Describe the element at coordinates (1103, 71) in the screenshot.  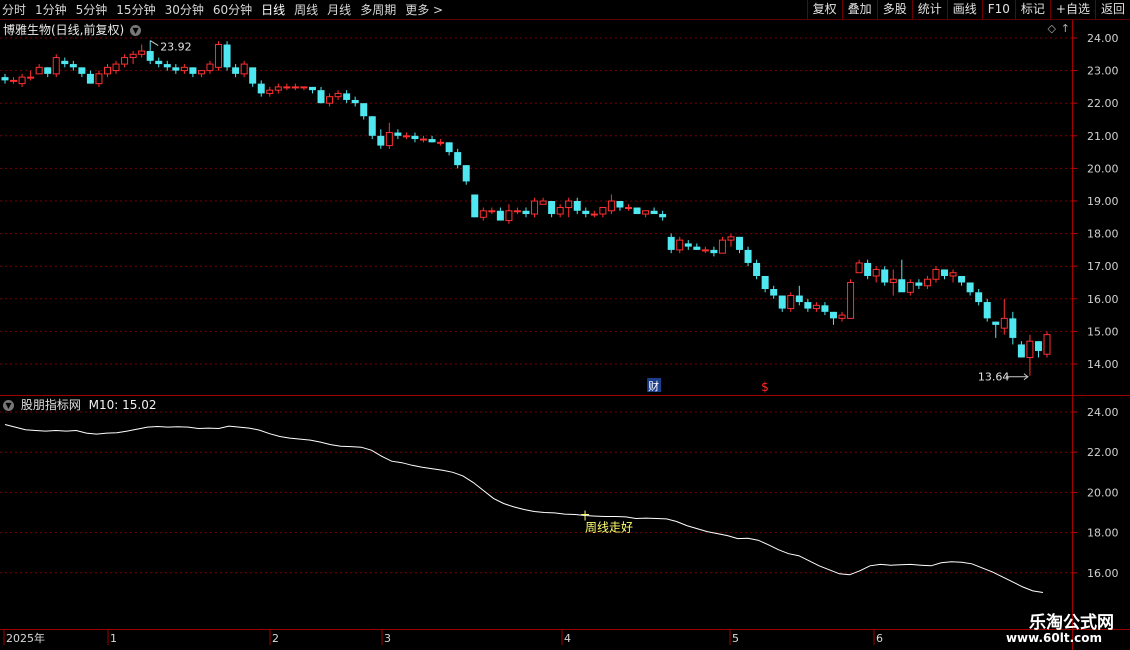
I see `y-tick-label: 23.00` at that location.